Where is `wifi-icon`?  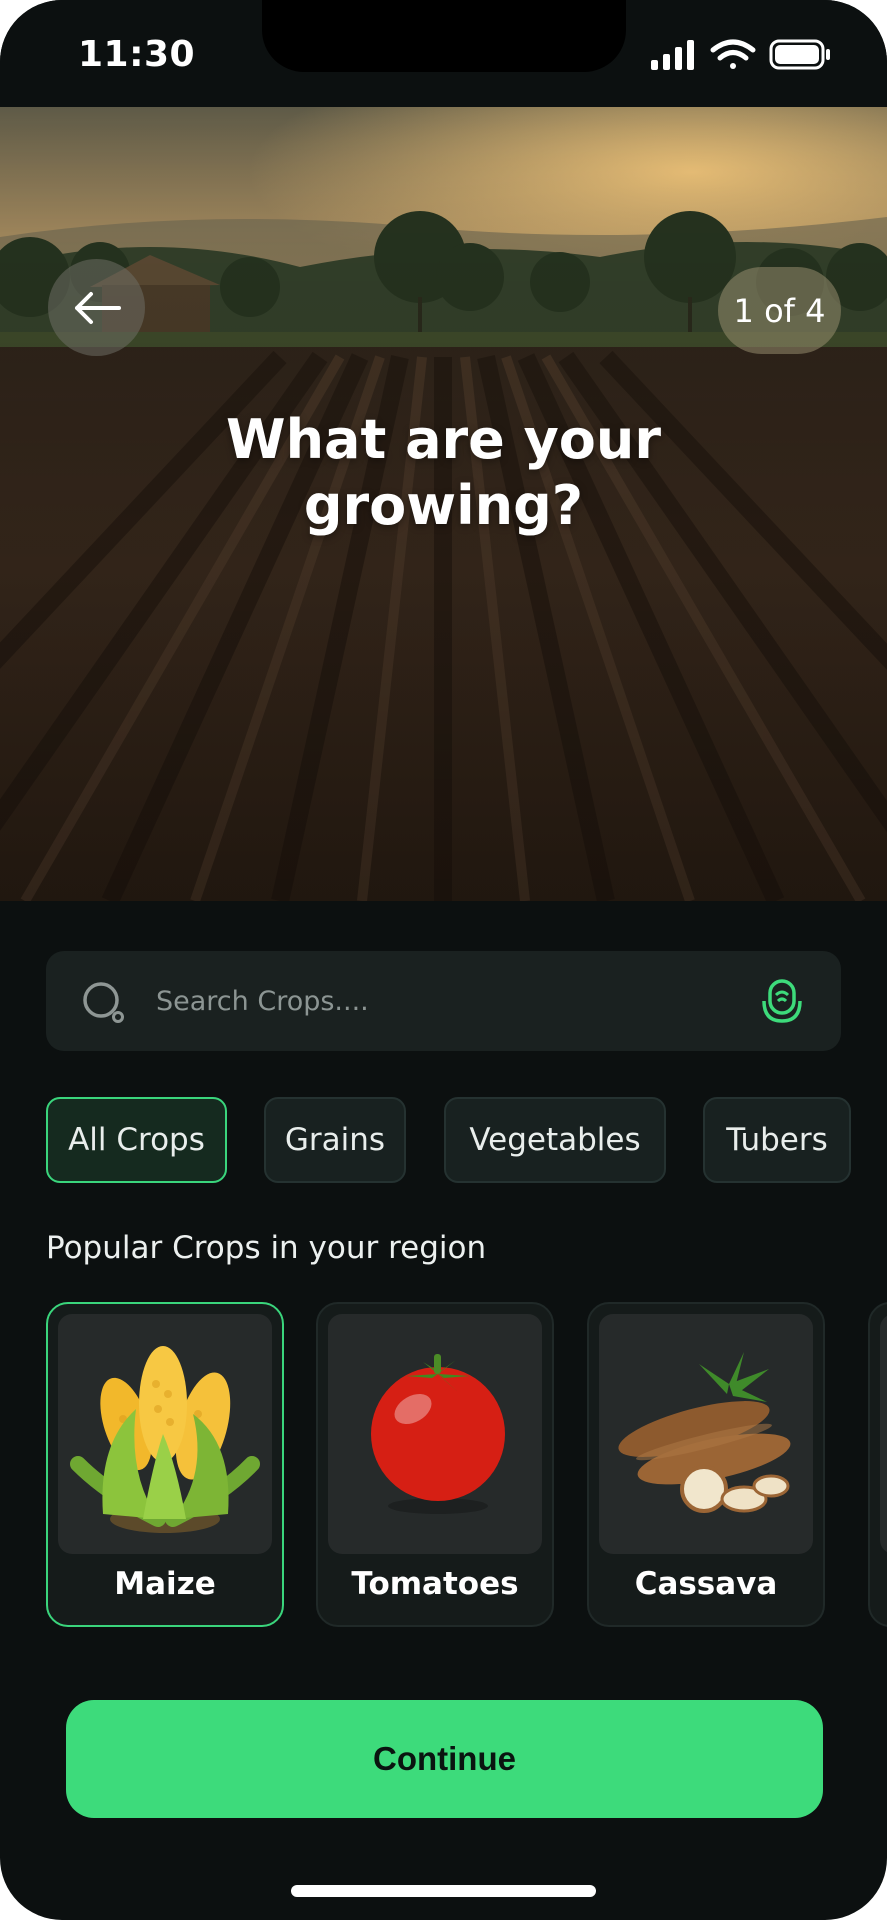 wifi-icon is located at coordinates (733, 54).